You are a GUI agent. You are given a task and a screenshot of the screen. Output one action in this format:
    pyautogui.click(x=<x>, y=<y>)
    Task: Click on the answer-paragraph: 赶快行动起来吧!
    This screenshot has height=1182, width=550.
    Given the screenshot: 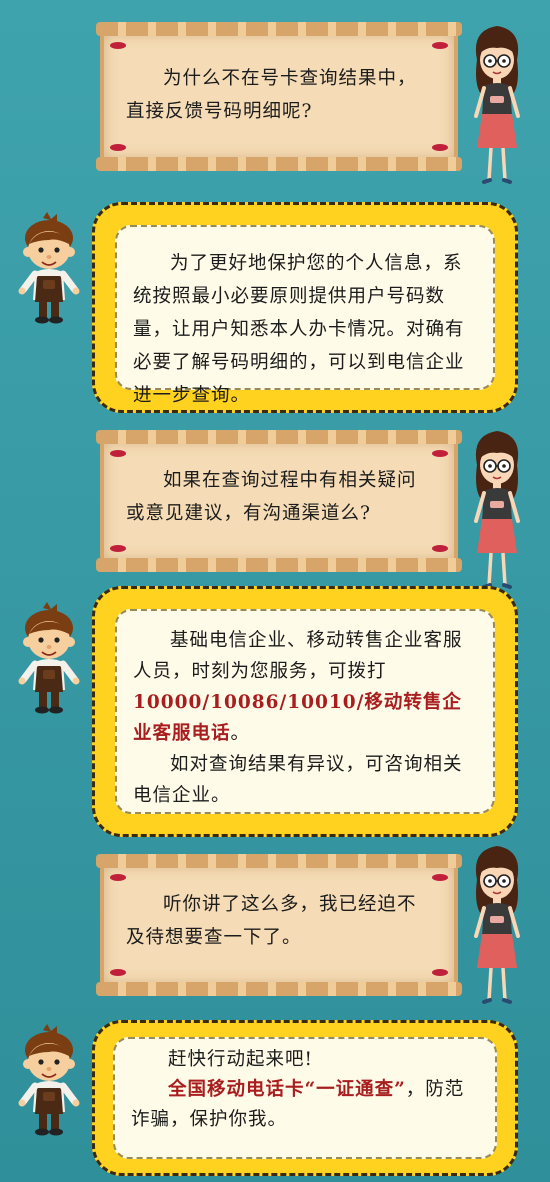 What is the action you would take?
    pyautogui.click(x=240, y=1059)
    